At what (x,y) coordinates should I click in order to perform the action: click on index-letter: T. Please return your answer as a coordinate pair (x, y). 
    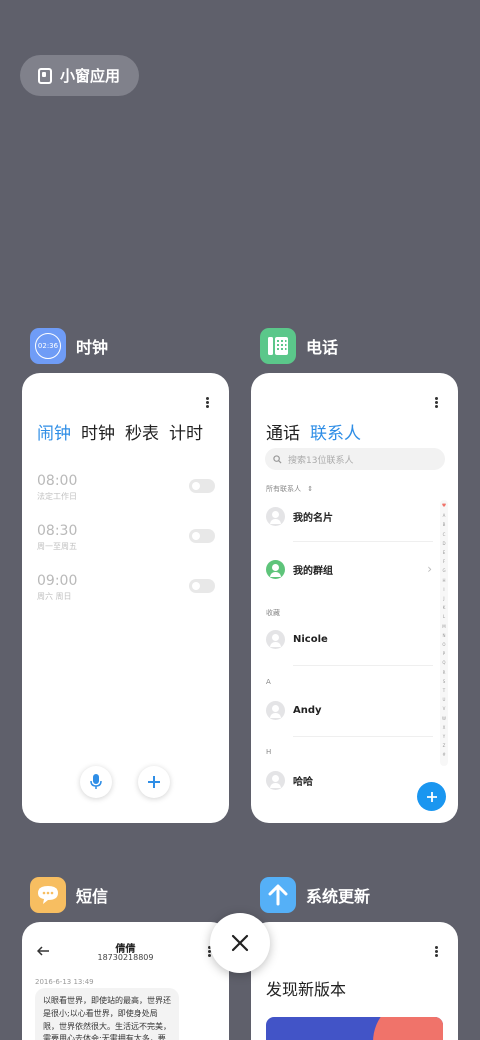
    Looking at the image, I should click on (444, 690).